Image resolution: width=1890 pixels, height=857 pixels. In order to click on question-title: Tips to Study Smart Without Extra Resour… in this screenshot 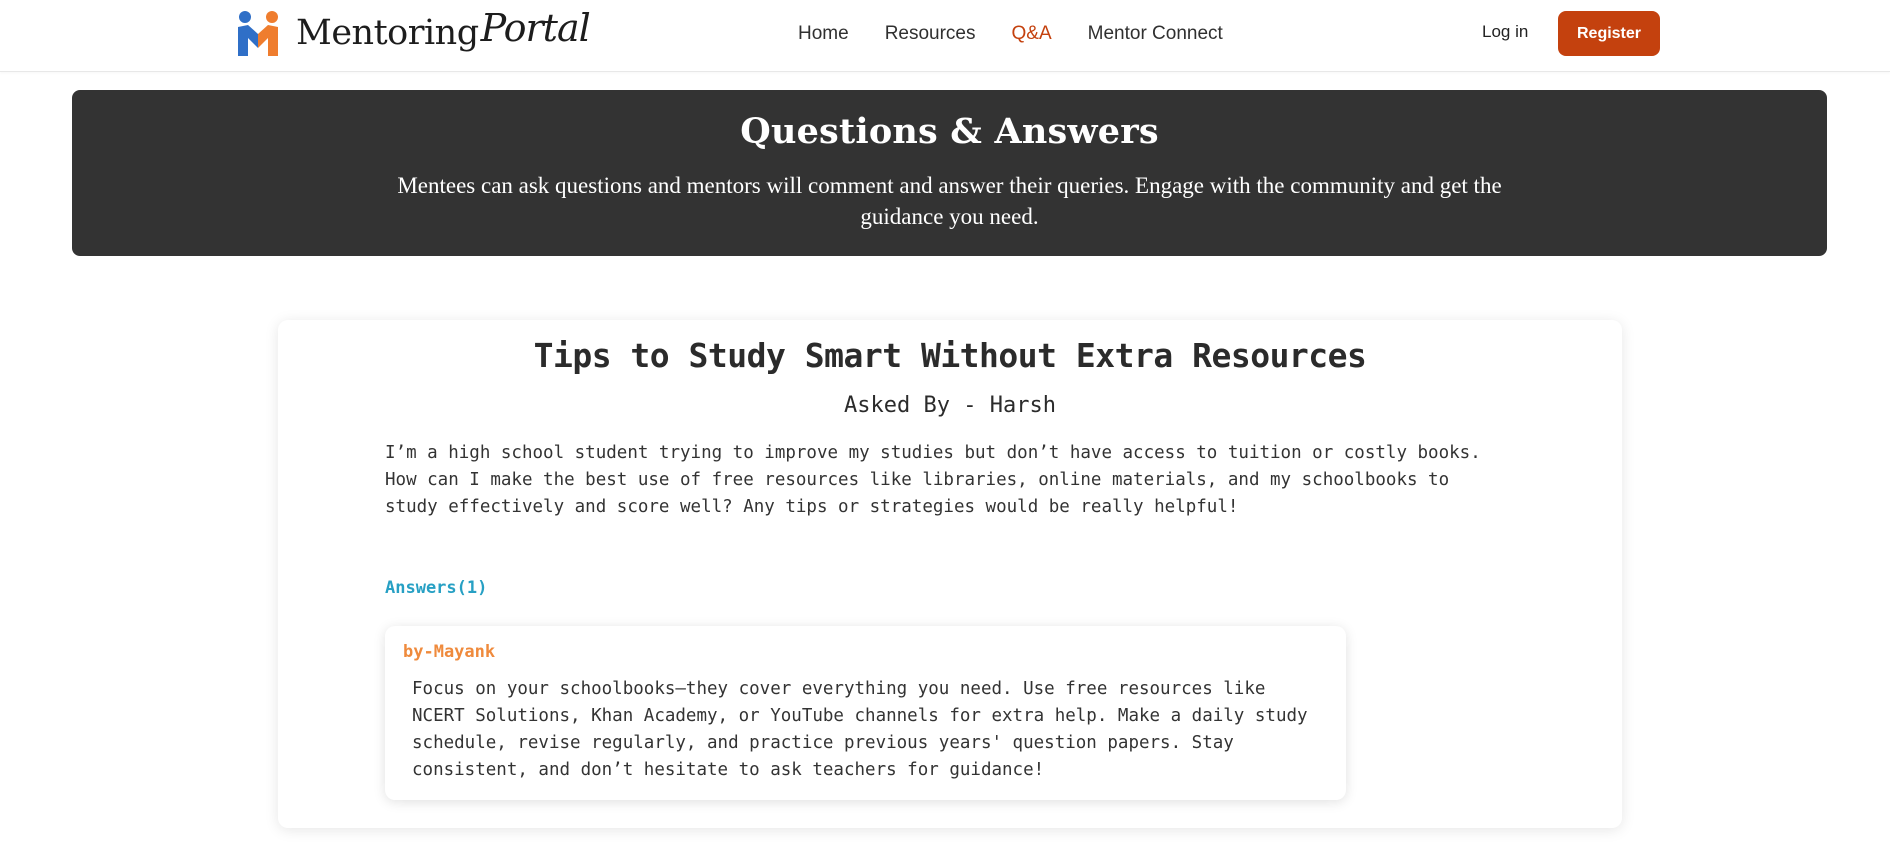, I will do `click(950, 355)`.